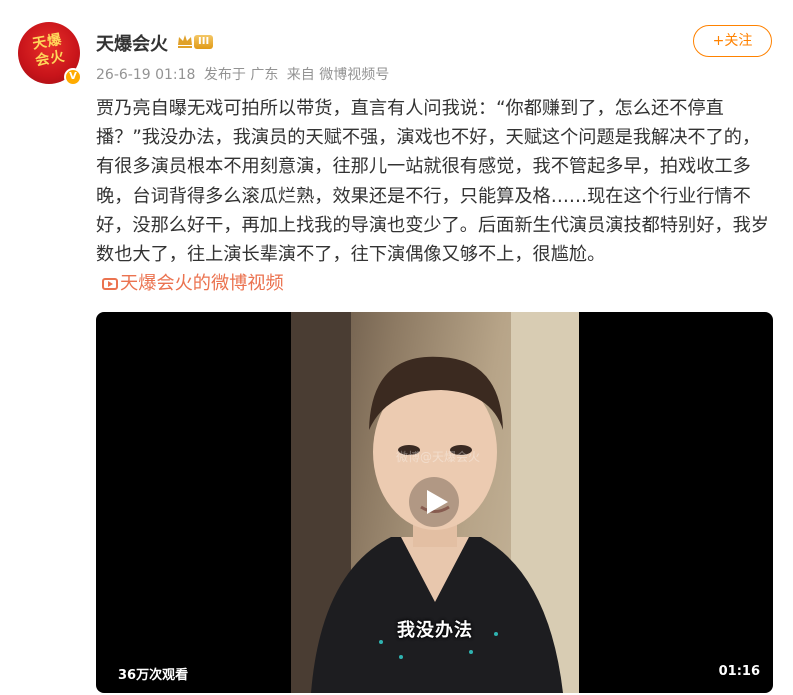  I want to click on video-source-link-label: 天爆会火的微博视频, so click(202, 284).